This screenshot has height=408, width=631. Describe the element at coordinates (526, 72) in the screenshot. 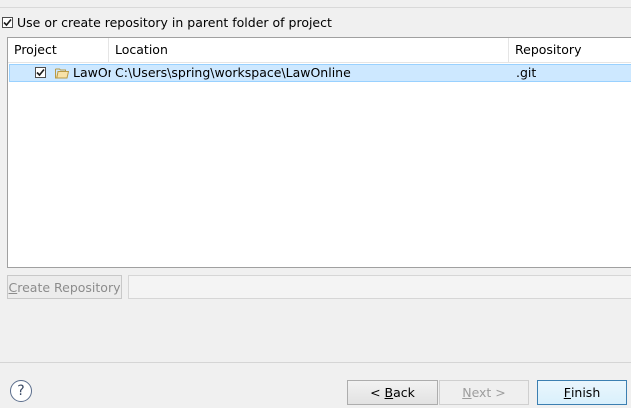

I see `row-repository: .git` at that location.